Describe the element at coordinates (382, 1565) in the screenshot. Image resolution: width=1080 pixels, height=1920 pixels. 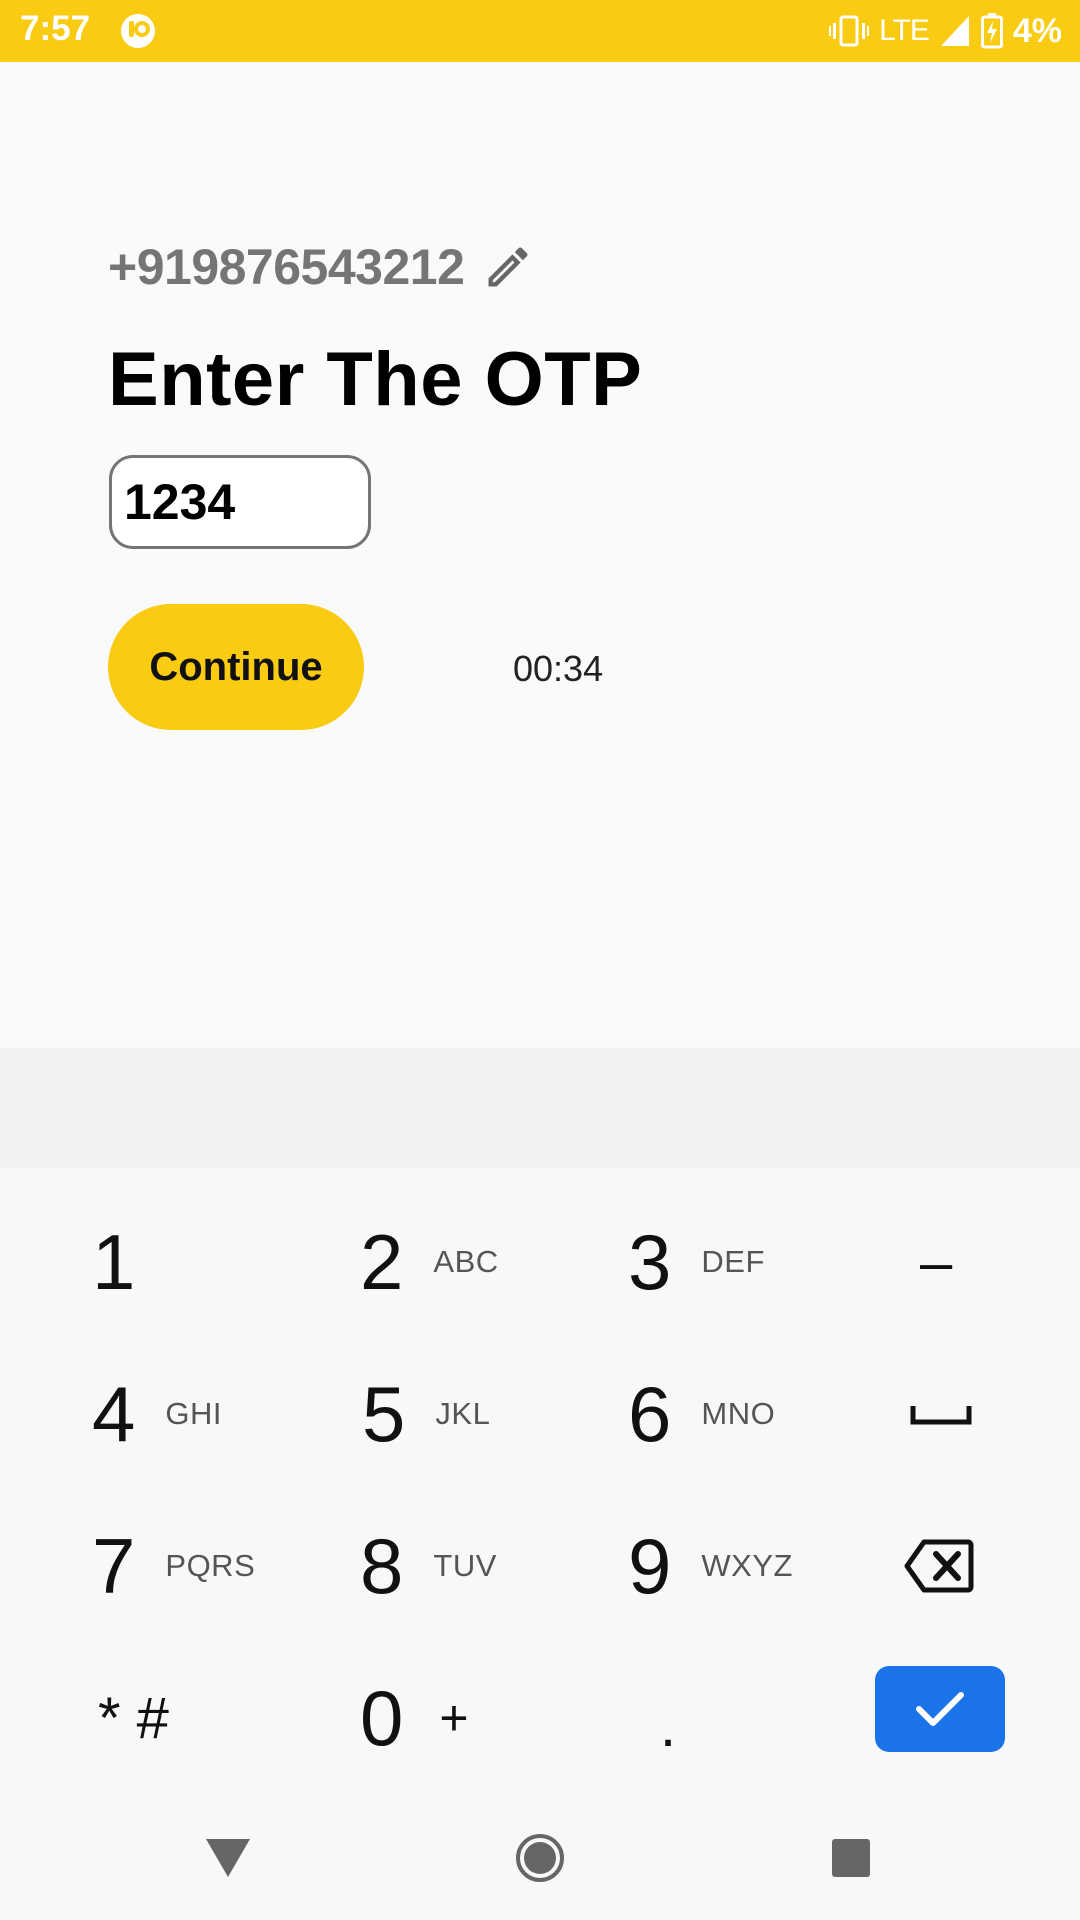
I see `key-digit: 8` at that location.